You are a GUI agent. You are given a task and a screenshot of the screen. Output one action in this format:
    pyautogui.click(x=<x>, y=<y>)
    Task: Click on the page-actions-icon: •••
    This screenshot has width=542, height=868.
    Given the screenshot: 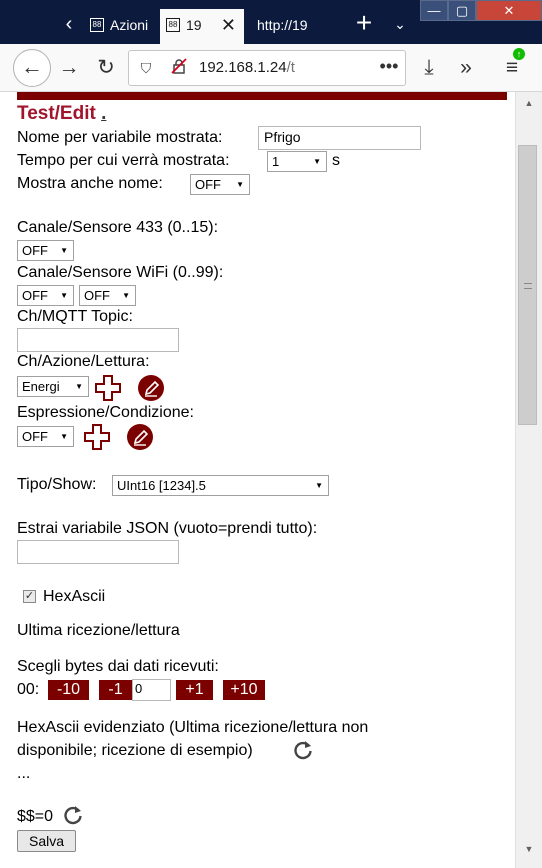 What is the action you would take?
    pyautogui.click(x=389, y=68)
    